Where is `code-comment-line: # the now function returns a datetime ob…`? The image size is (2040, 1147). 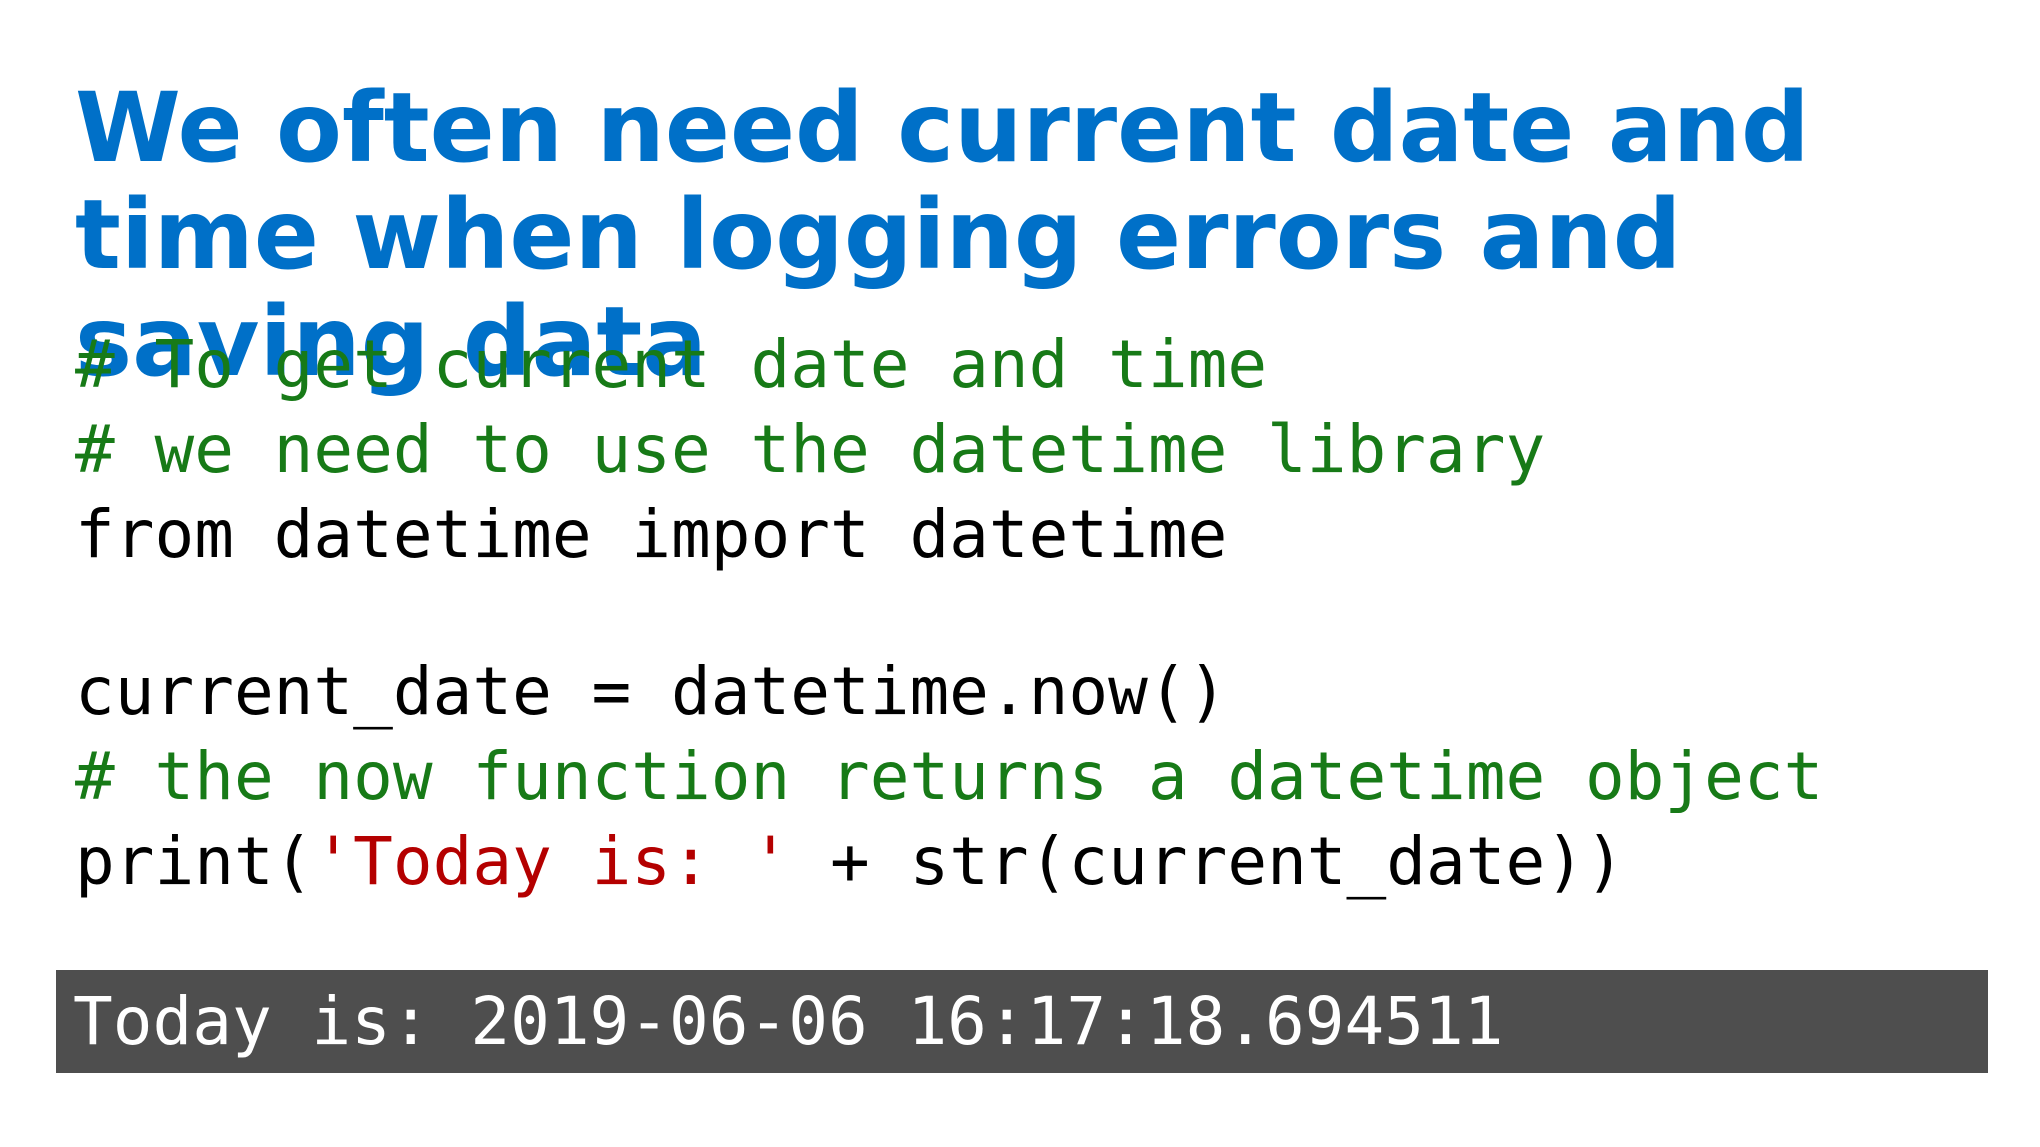 code-comment-line: # the now function returns a datetime ob… is located at coordinates (949, 776).